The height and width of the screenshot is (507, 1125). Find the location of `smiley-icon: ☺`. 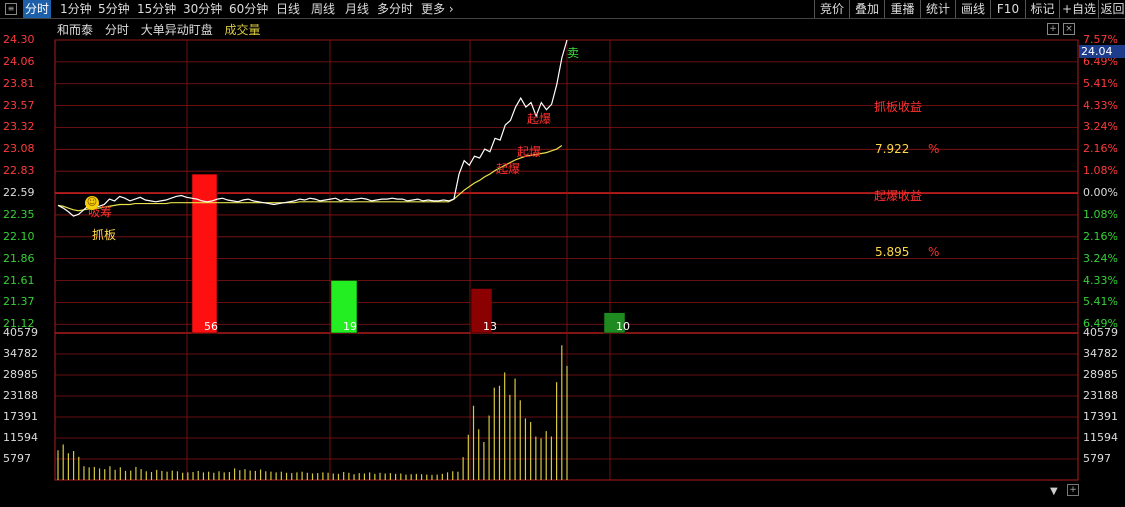

smiley-icon: ☺ is located at coordinates (92, 203).